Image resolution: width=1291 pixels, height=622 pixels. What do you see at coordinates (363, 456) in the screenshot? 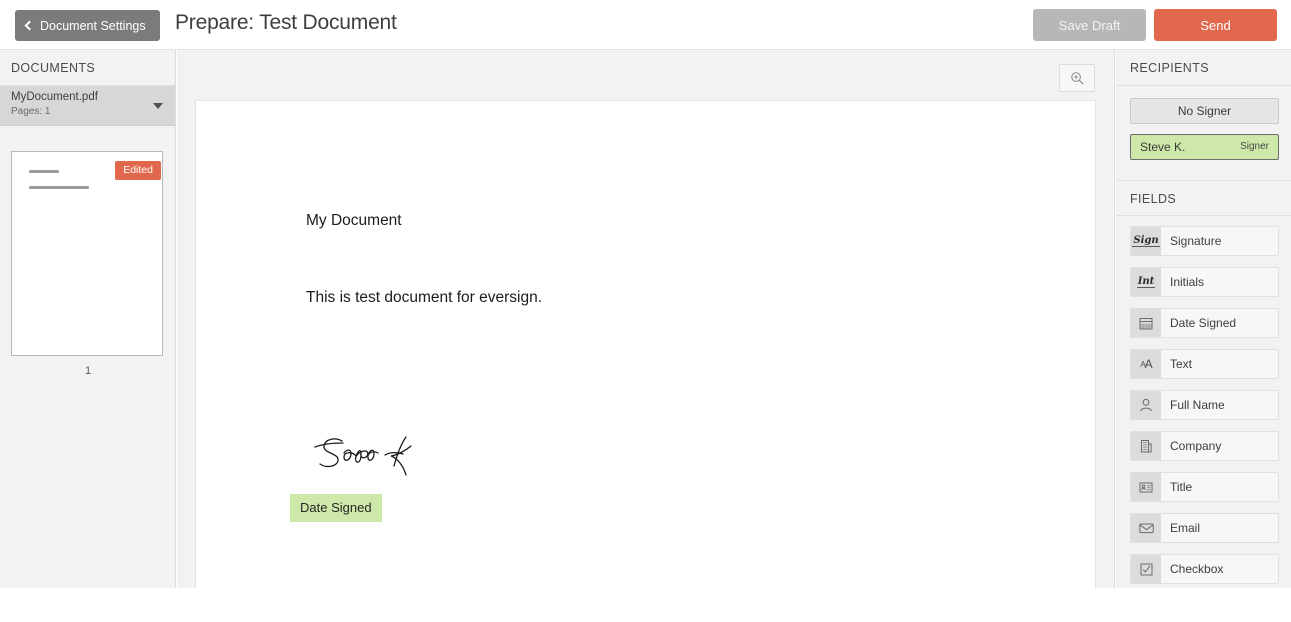
I see `handwritten-signature-icon` at bounding box center [363, 456].